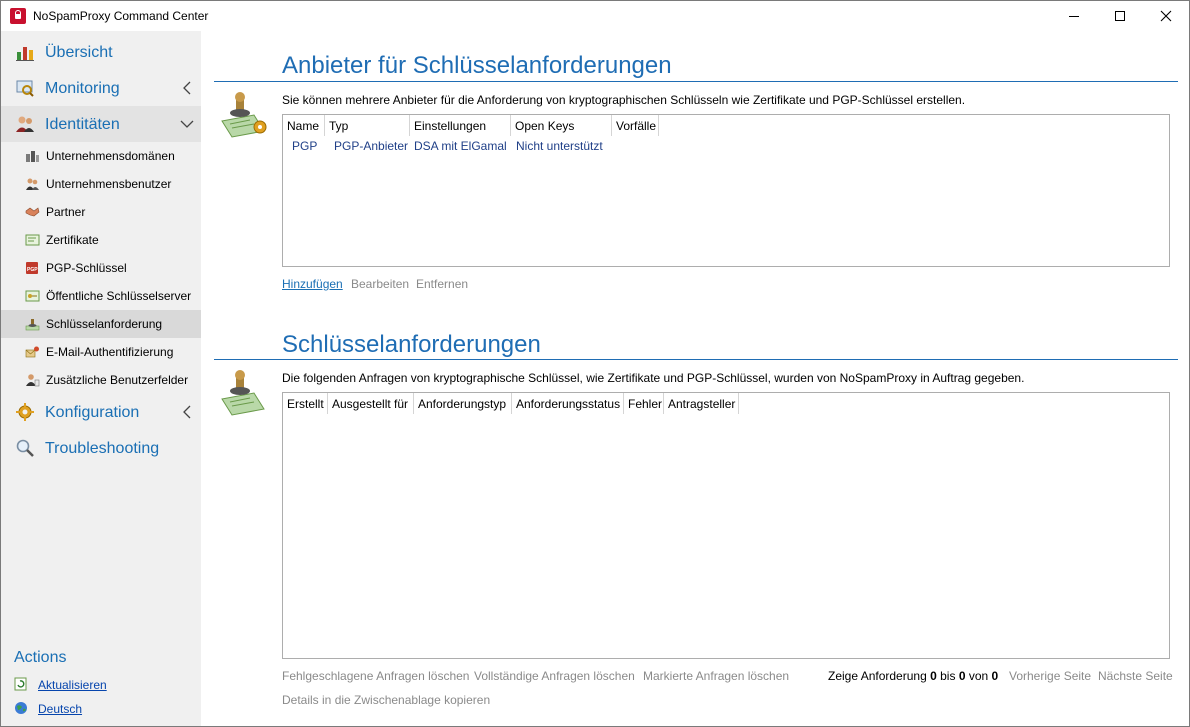  What do you see at coordinates (79, 52) in the screenshot?
I see `nav-overview-label: Übersicht` at bounding box center [79, 52].